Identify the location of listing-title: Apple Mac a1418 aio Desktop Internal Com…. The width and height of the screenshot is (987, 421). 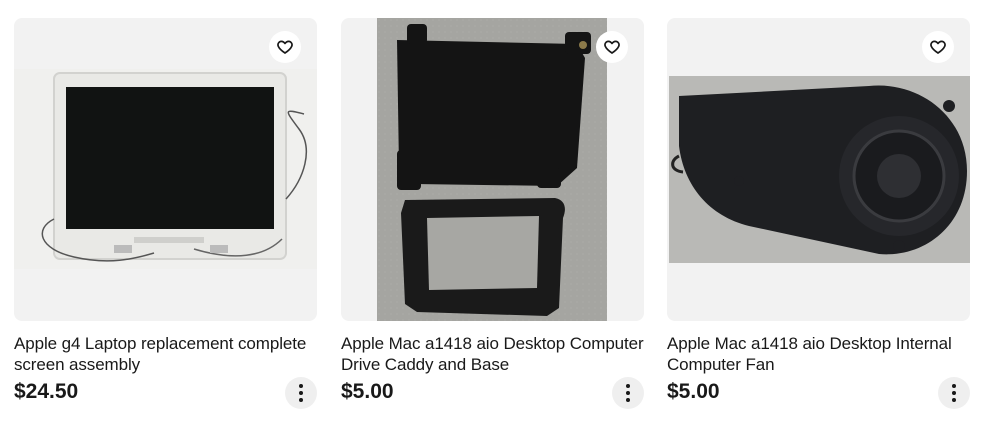
(818, 354).